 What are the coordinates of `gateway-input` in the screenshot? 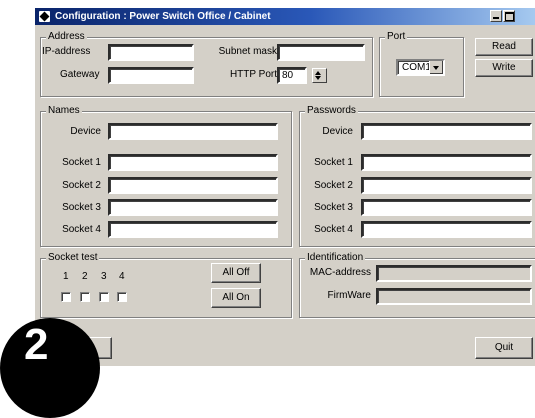 It's located at (151, 75).